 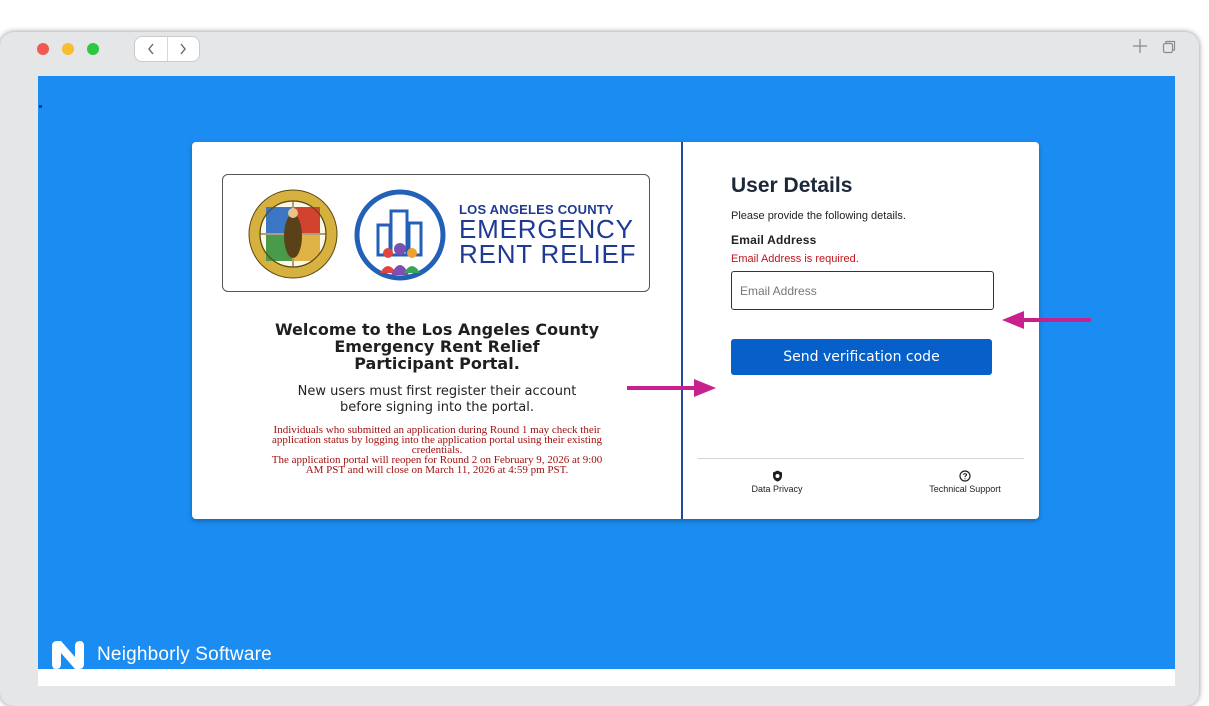 I want to click on footer-divider, so click(x=861, y=458).